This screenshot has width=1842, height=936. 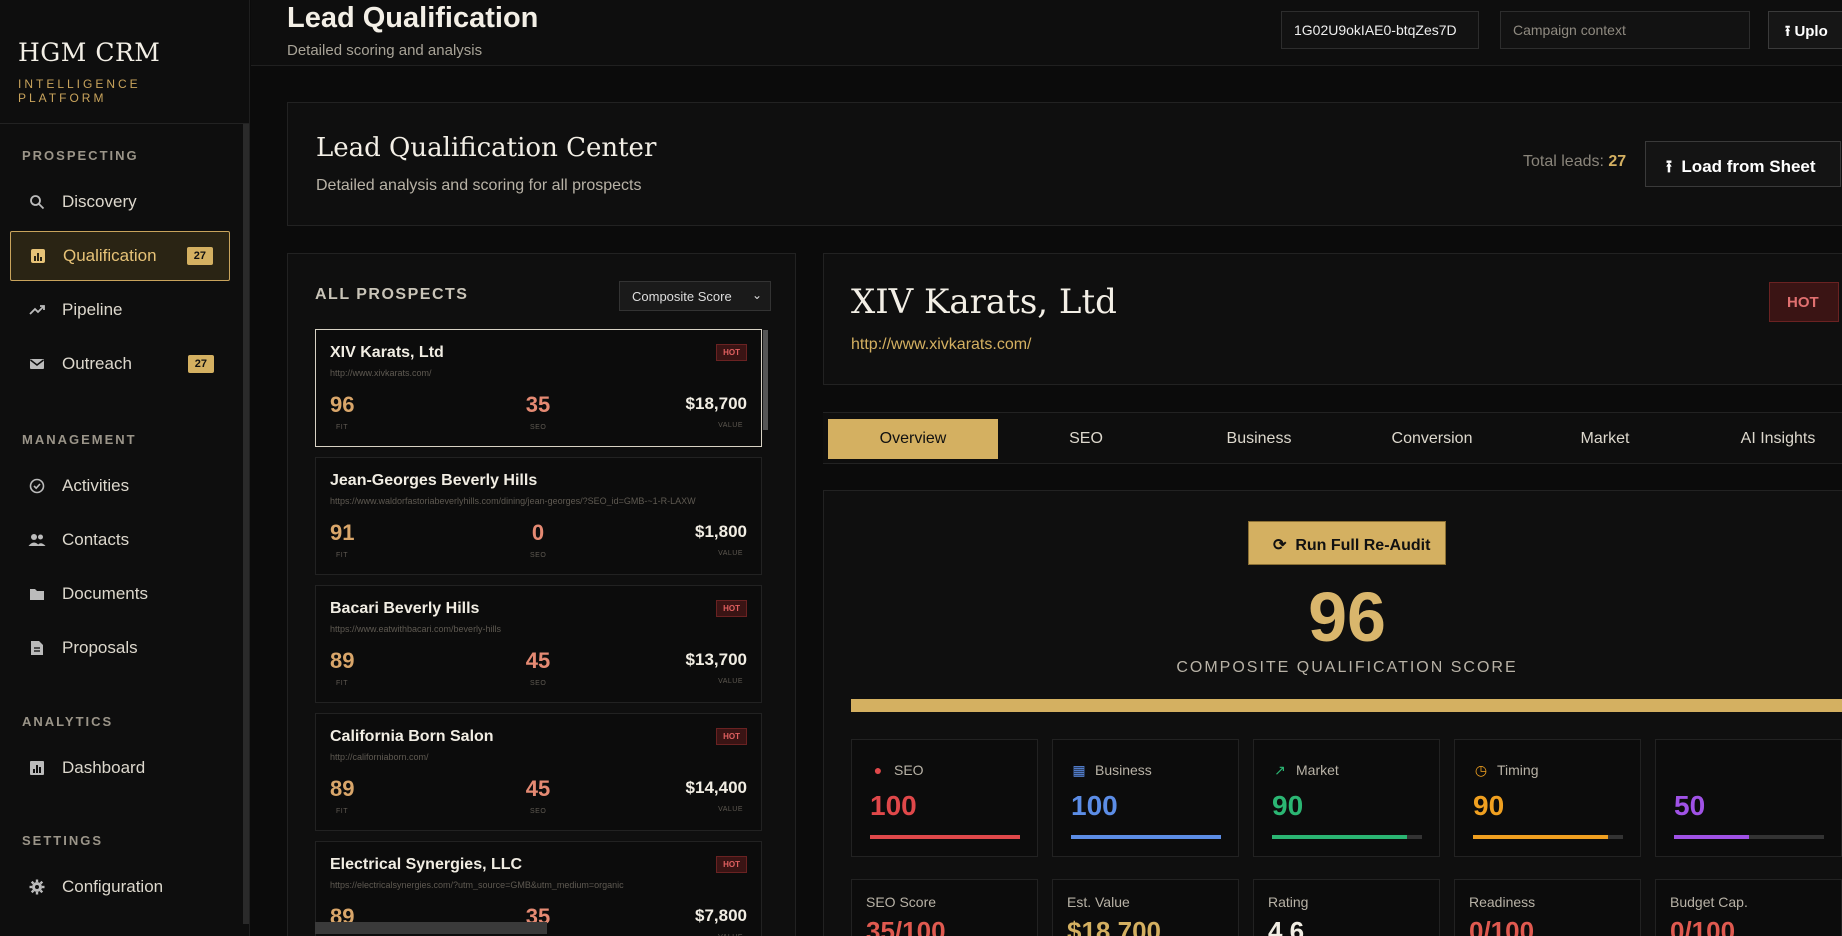 I want to click on mail-icon, so click(x=37, y=364).